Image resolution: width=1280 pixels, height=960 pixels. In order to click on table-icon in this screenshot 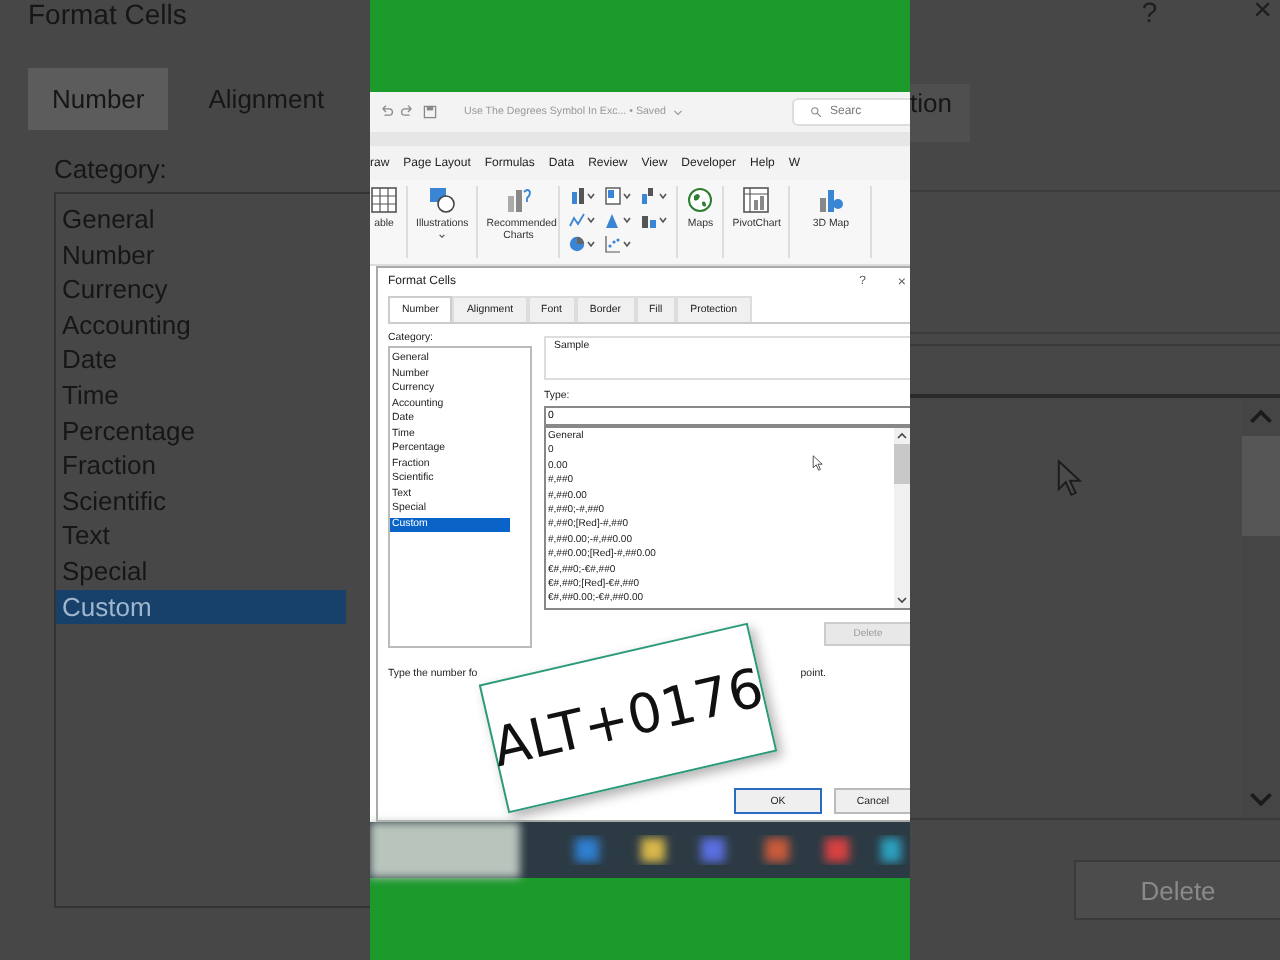, I will do `click(384, 200)`.